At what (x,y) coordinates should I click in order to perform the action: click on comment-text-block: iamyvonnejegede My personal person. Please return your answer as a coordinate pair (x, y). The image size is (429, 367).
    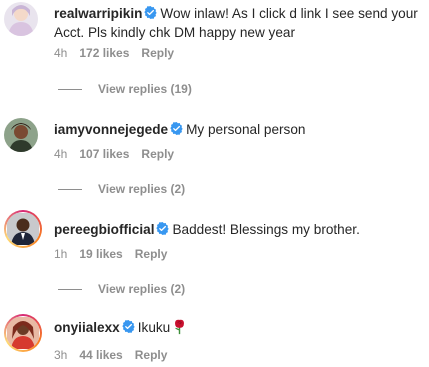
    Looking at the image, I should click on (237, 129).